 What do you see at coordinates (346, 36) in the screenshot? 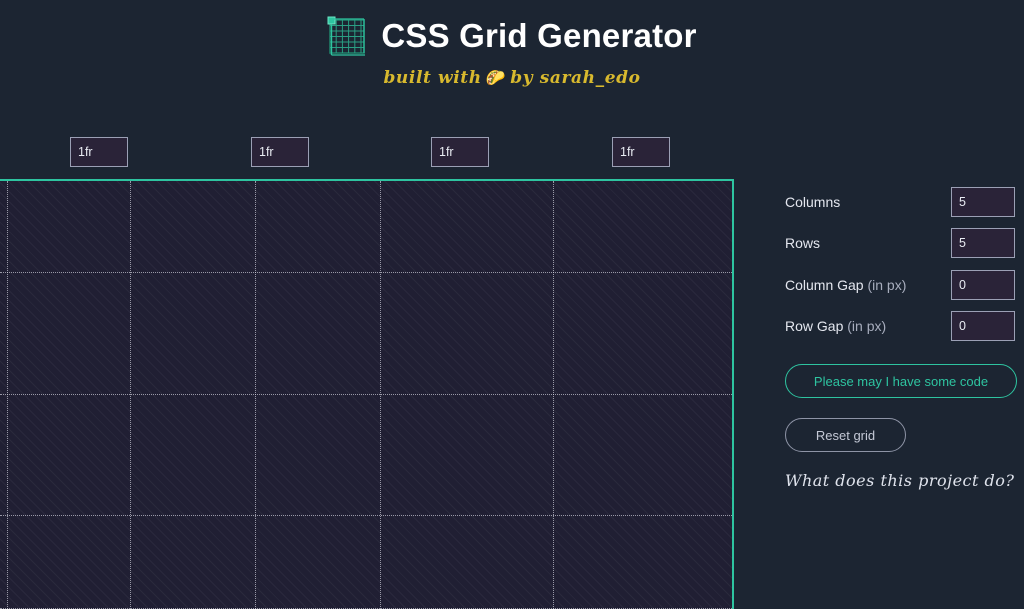
I see `grid-logo-icon` at bounding box center [346, 36].